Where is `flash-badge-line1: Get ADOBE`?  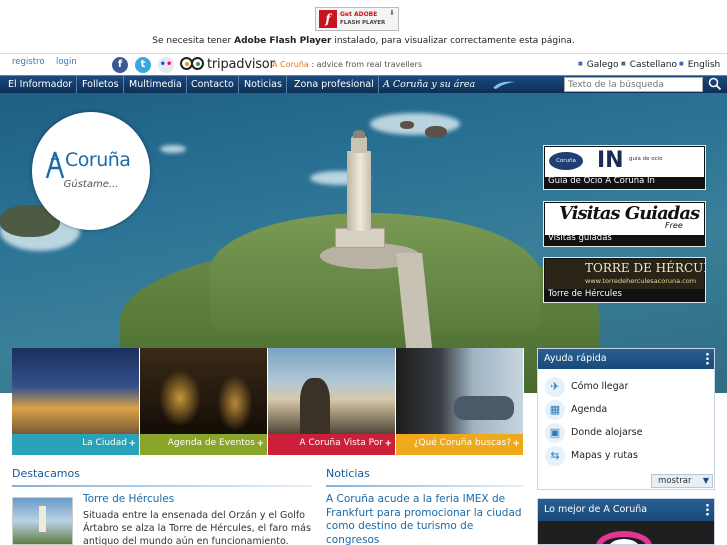 flash-badge-line1: Get ADOBE is located at coordinates (359, 14).